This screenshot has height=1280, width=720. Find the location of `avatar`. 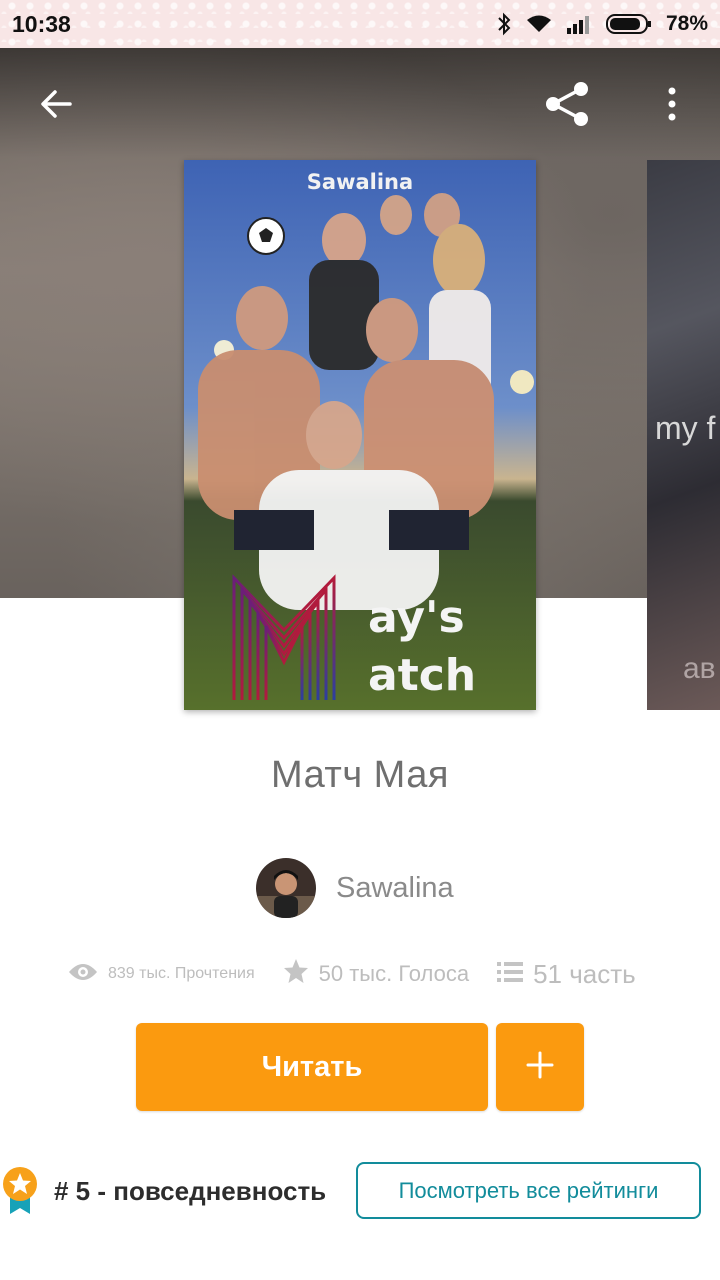

avatar is located at coordinates (286, 888).